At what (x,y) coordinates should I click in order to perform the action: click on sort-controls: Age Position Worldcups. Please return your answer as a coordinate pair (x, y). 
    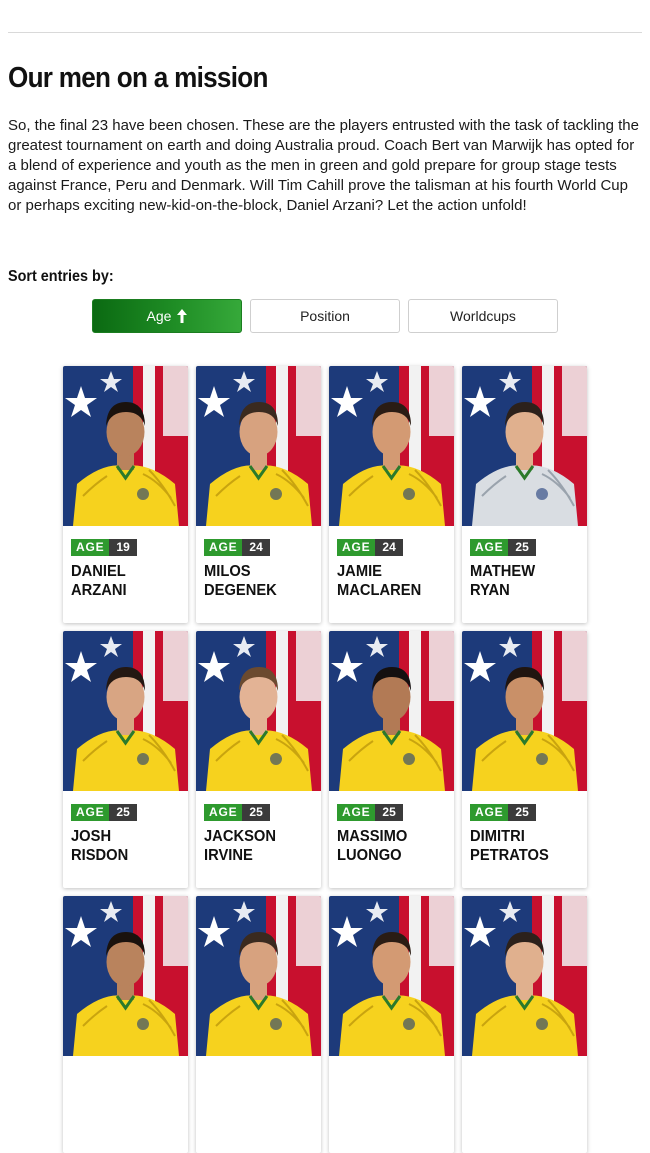
    Looking at the image, I should click on (325, 316).